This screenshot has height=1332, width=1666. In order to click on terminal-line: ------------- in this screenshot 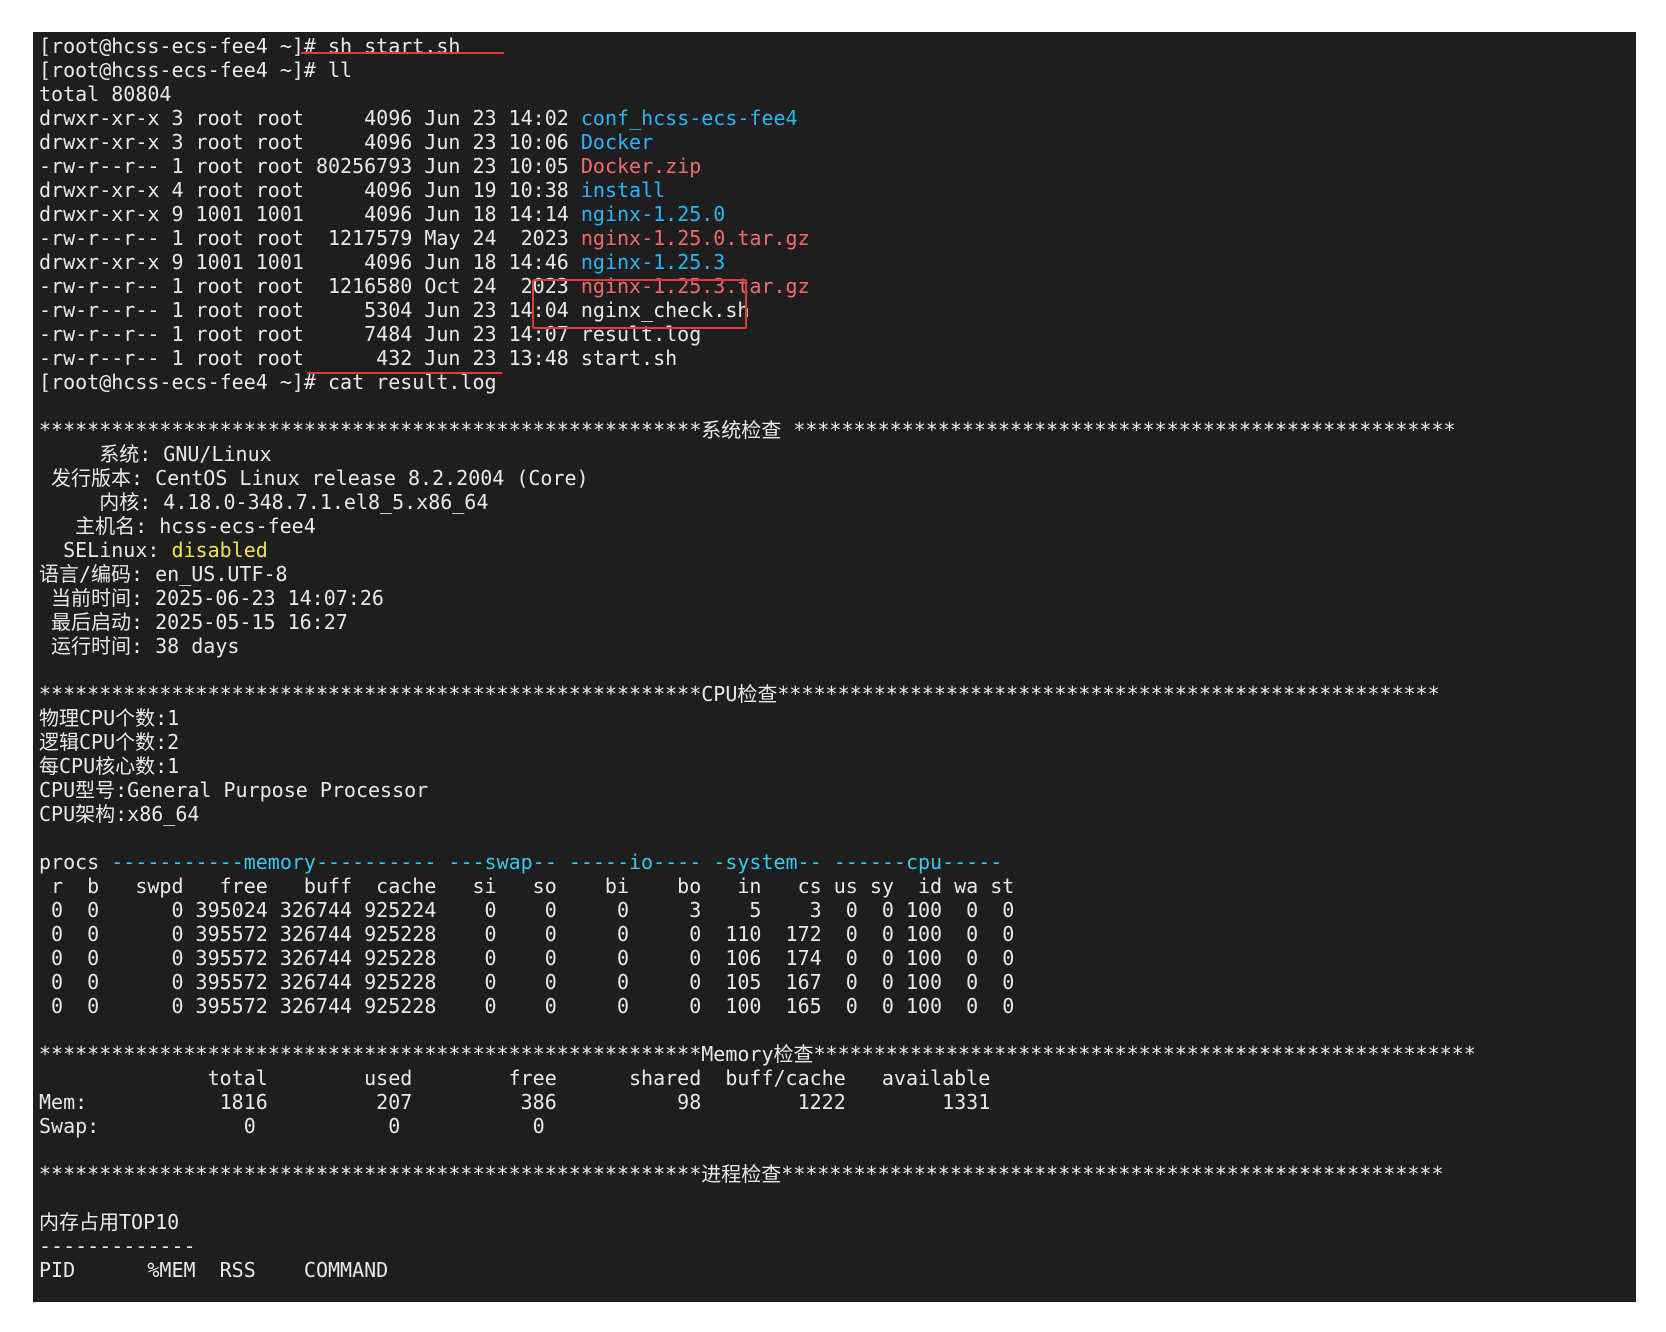, I will do `click(757, 1246)`.